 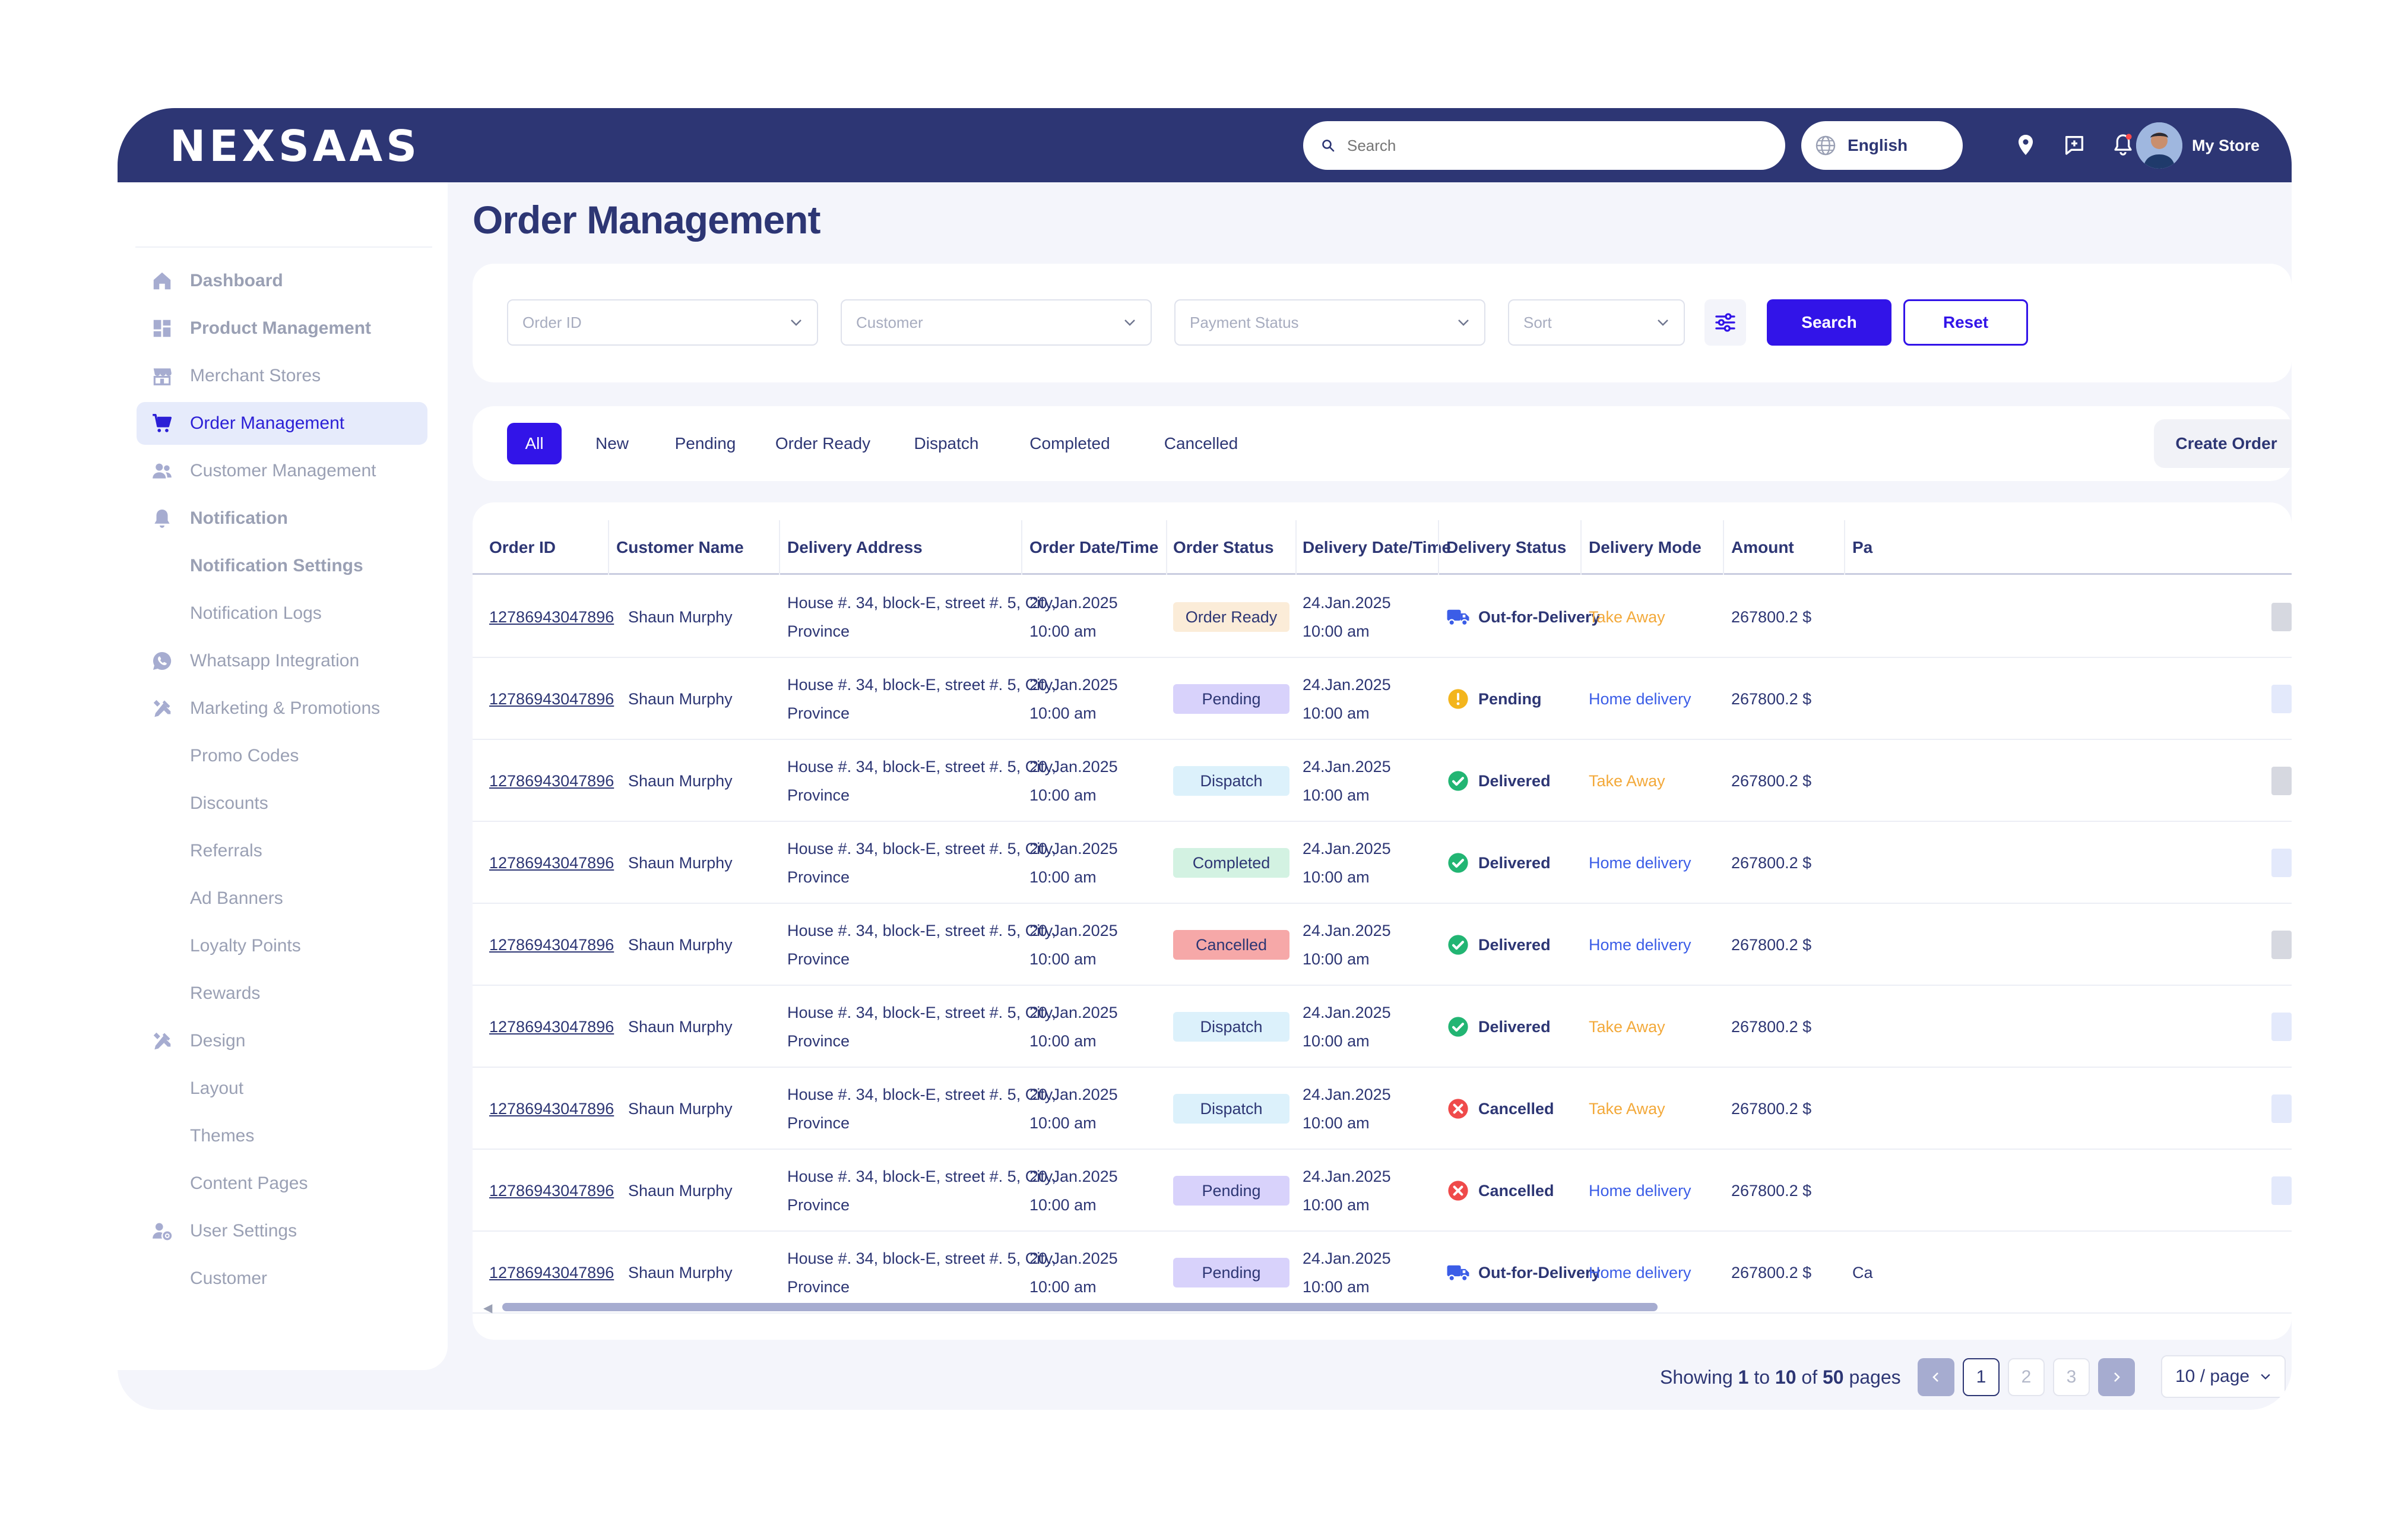 I want to click on search-input, so click(x=1525, y=145).